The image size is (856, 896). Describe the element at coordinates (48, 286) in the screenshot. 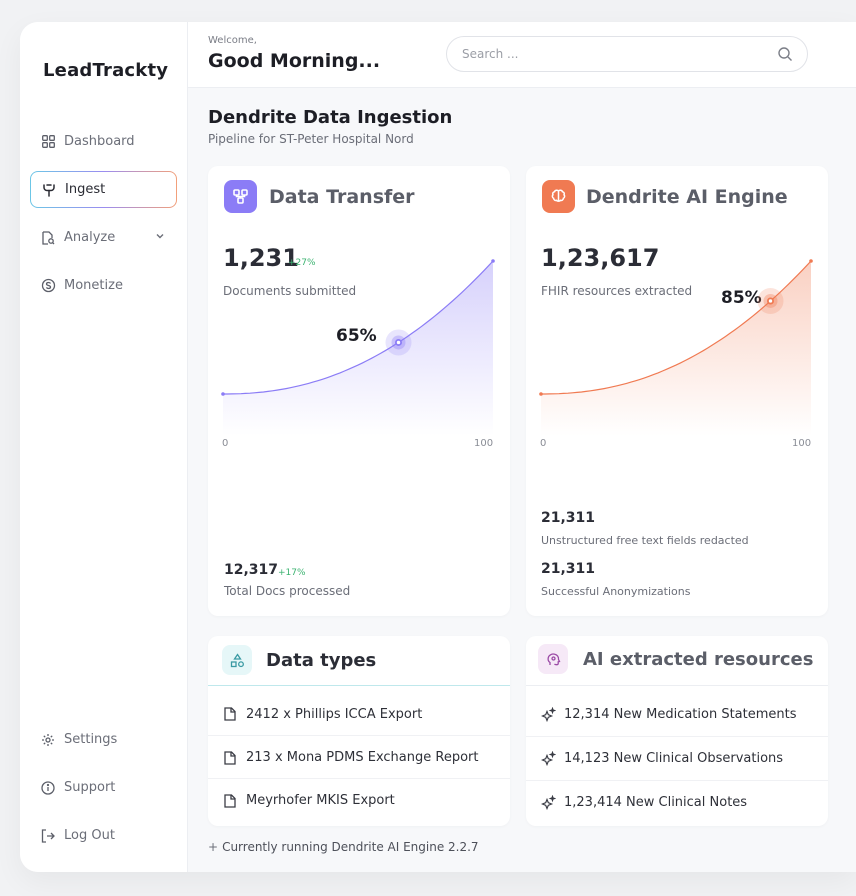

I see `coin-icon` at that location.